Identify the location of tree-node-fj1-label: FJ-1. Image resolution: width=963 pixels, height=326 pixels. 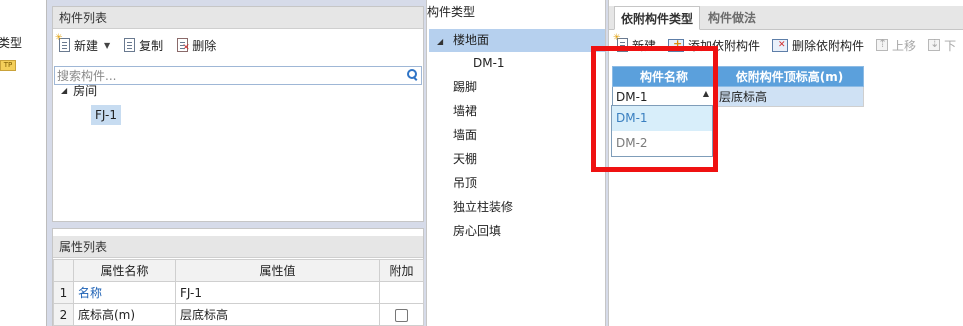
(106, 115).